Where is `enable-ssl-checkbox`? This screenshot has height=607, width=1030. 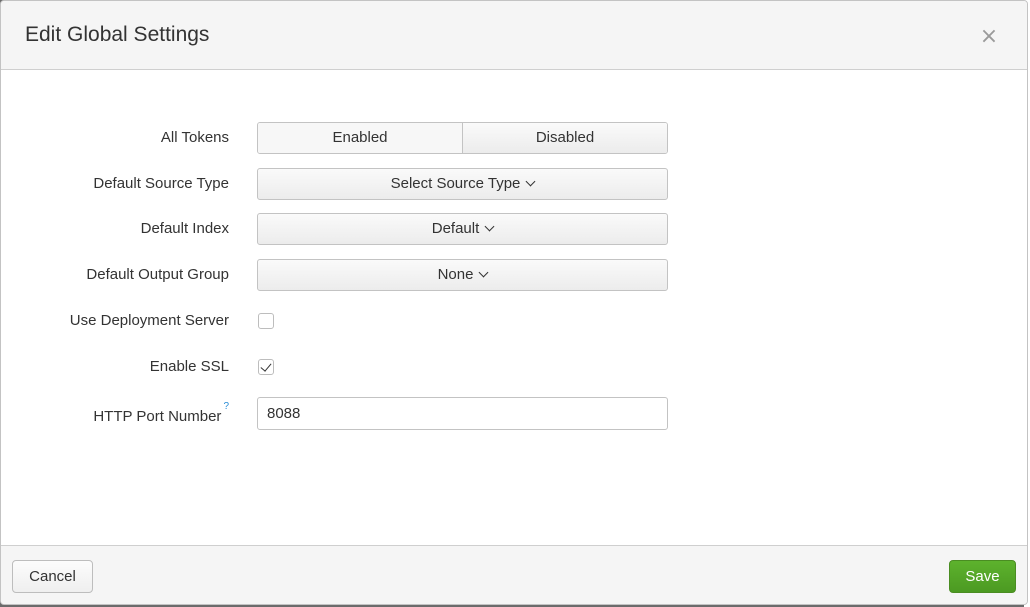
enable-ssl-checkbox is located at coordinates (266, 367).